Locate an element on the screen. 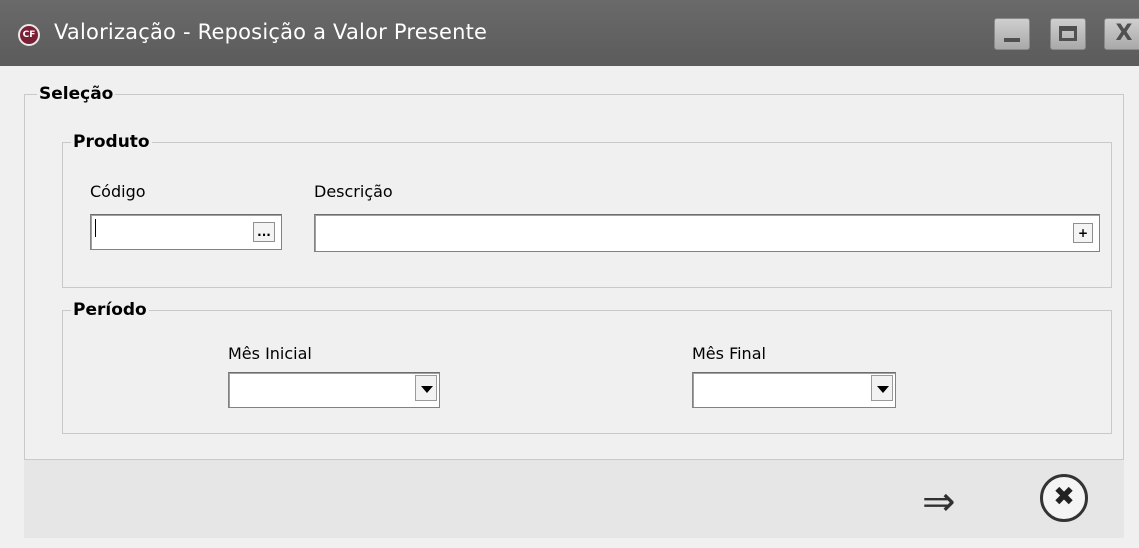 The image size is (1139, 548). mes-inicial-label: Mês Inicial is located at coordinates (270, 353).